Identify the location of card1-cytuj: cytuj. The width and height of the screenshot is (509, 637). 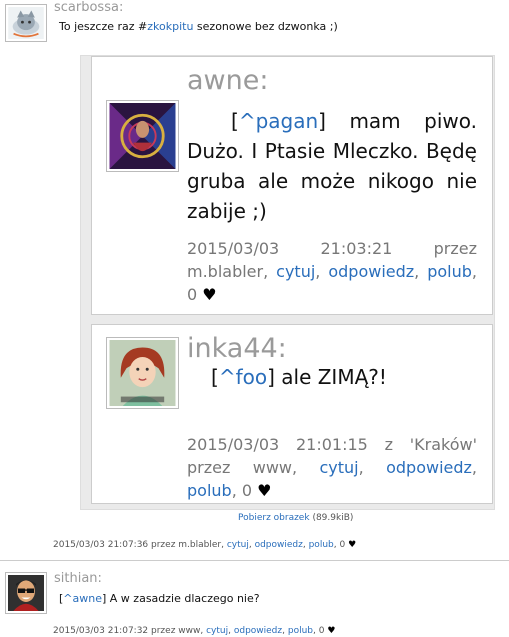
(296, 271).